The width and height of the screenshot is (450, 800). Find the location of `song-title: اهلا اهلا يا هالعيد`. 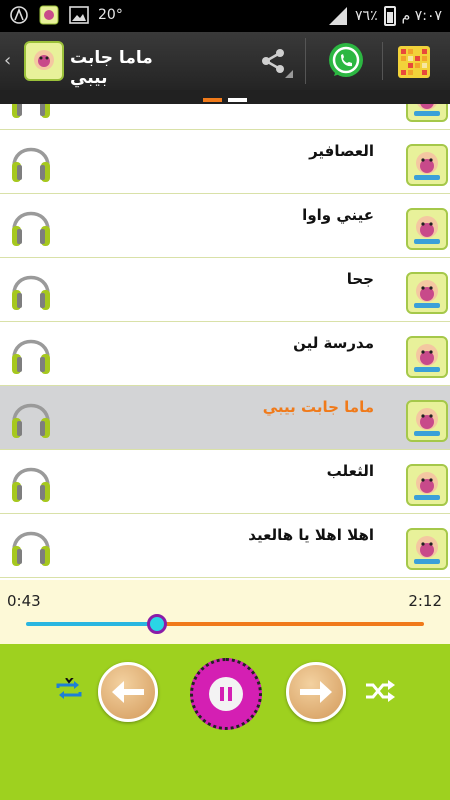

song-title: اهلا اهلا يا هالعيد is located at coordinates (311, 535).